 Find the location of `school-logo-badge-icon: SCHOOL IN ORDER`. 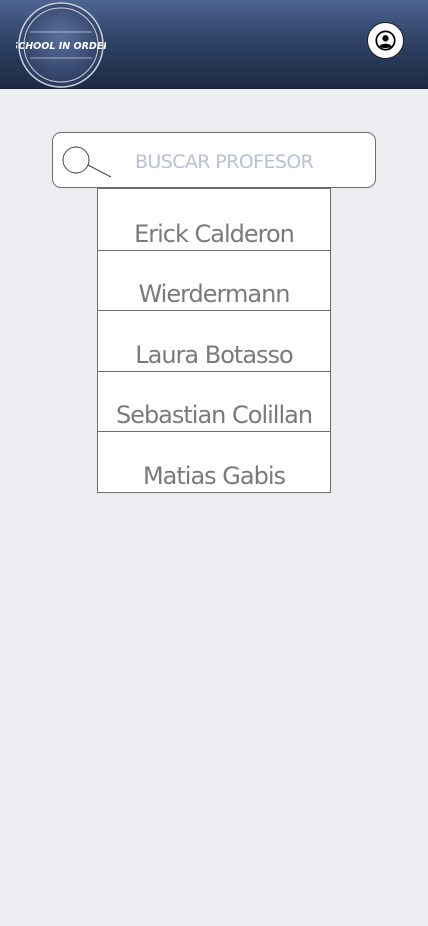

school-logo-badge-icon: SCHOOL IN ORDER is located at coordinates (61, 45).